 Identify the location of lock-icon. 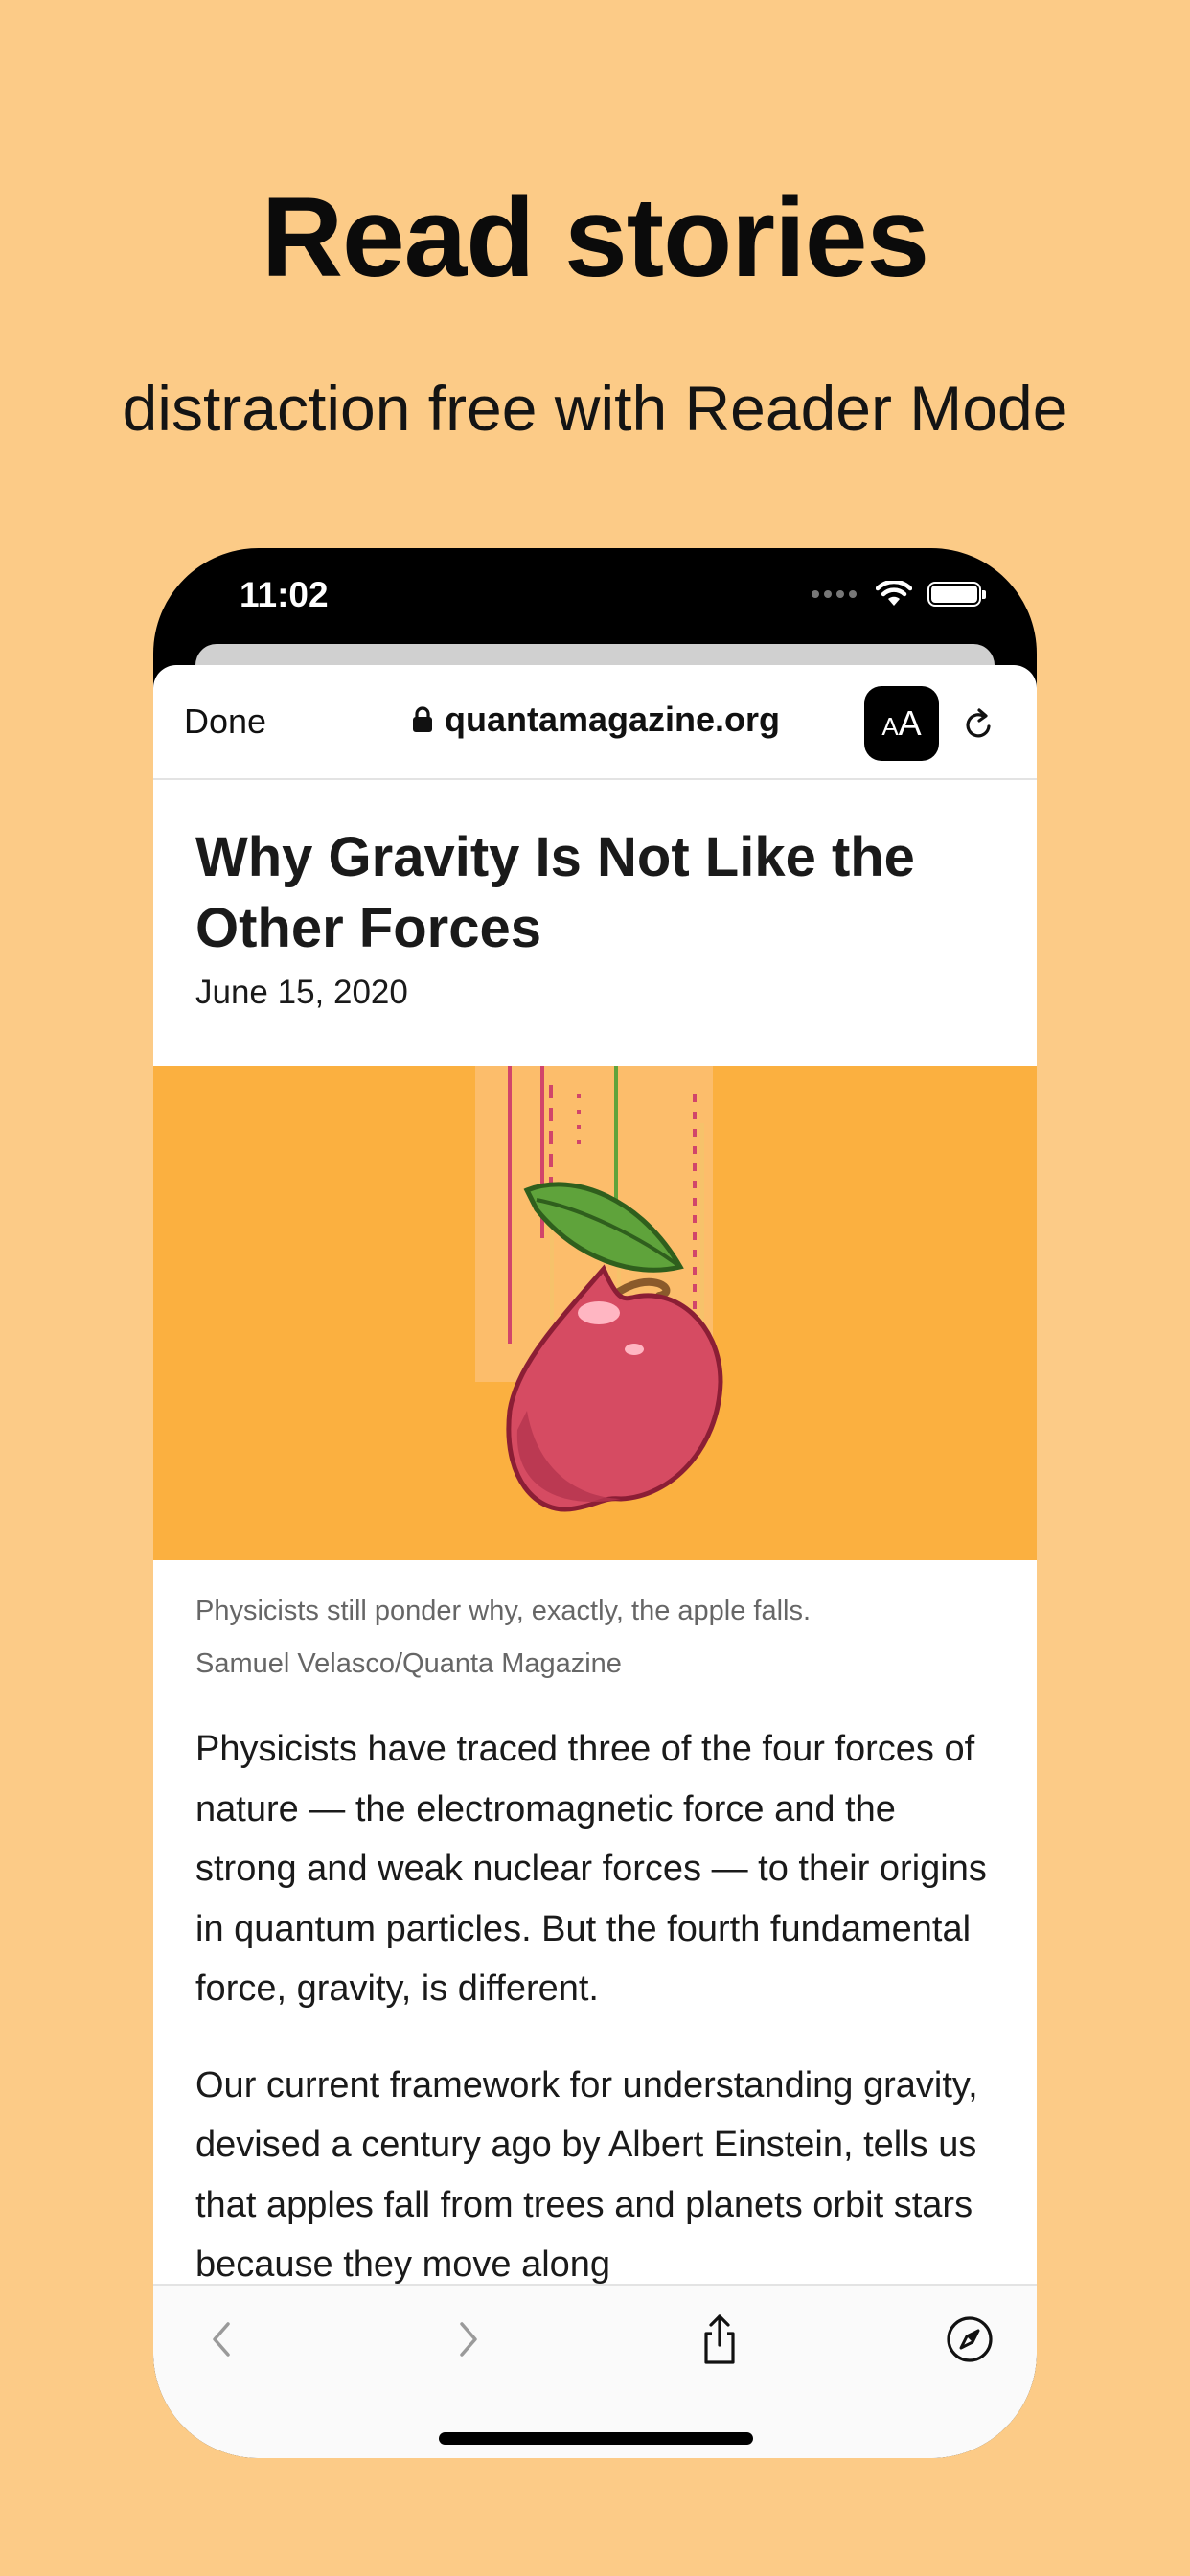
(422, 719).